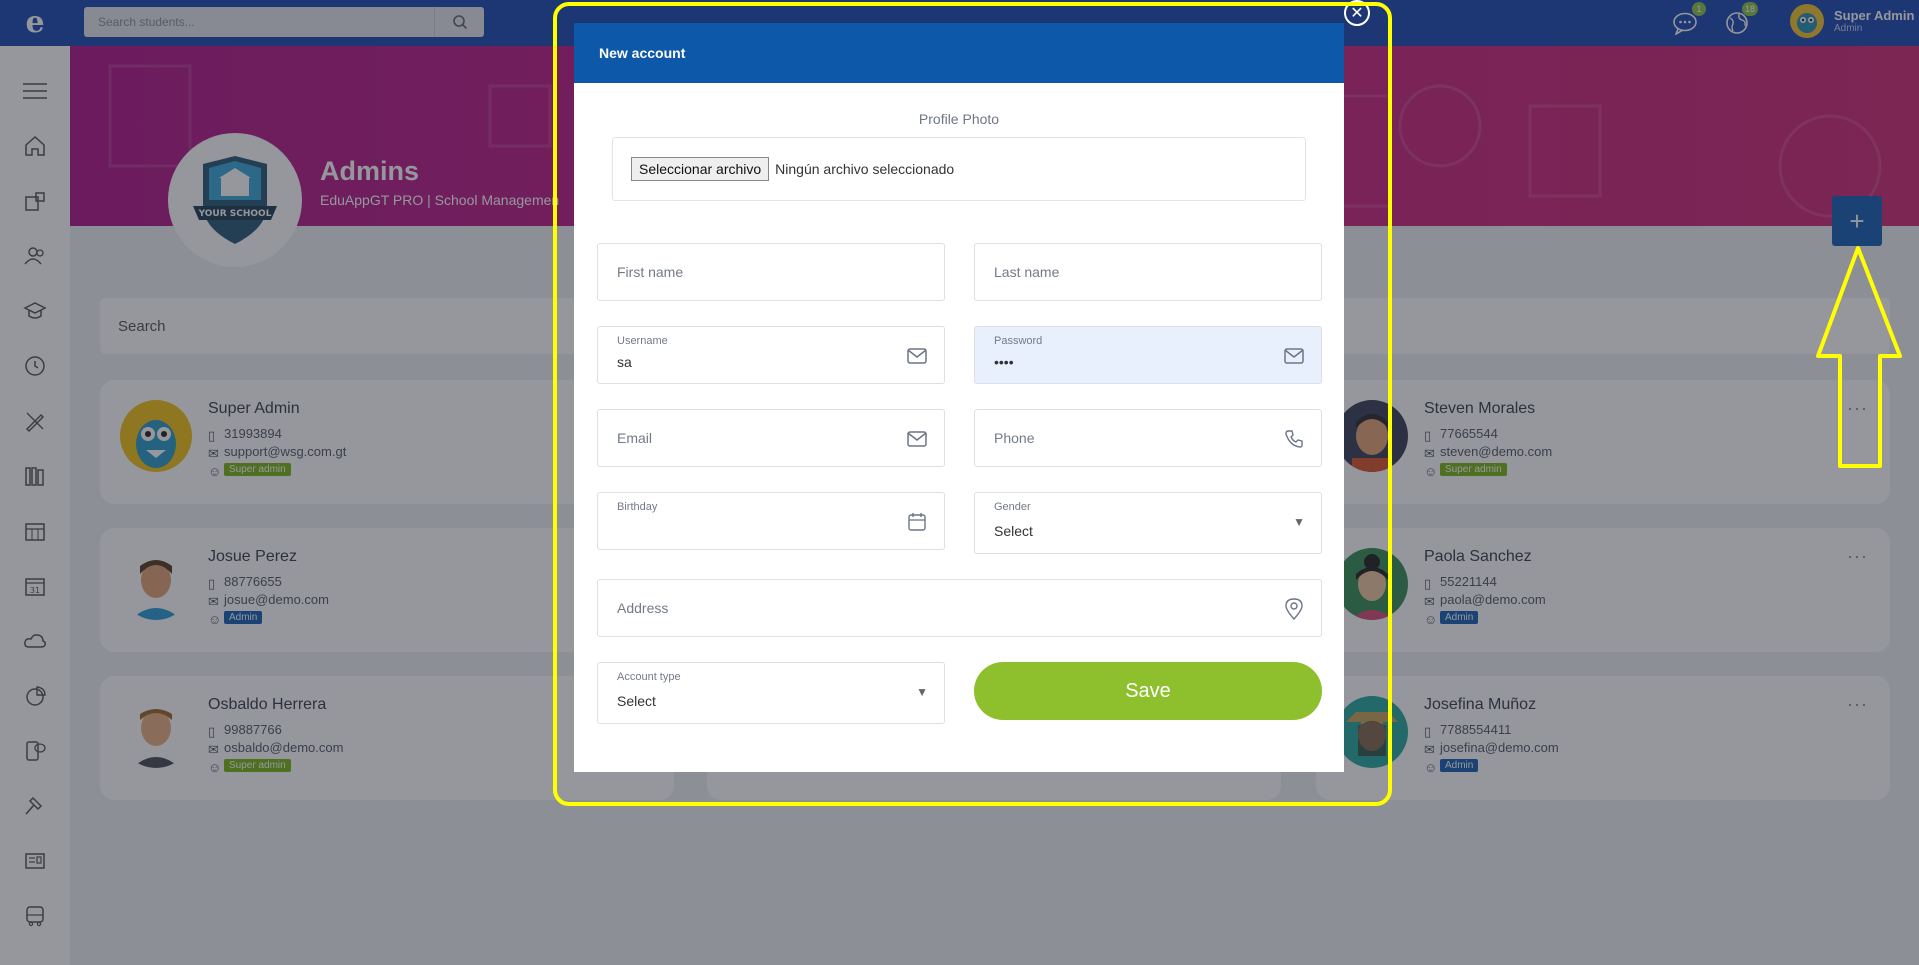  Describe the element at coordinates (1859, 357) in the screenshot. I see `highlight-arrow-icon` at that location.